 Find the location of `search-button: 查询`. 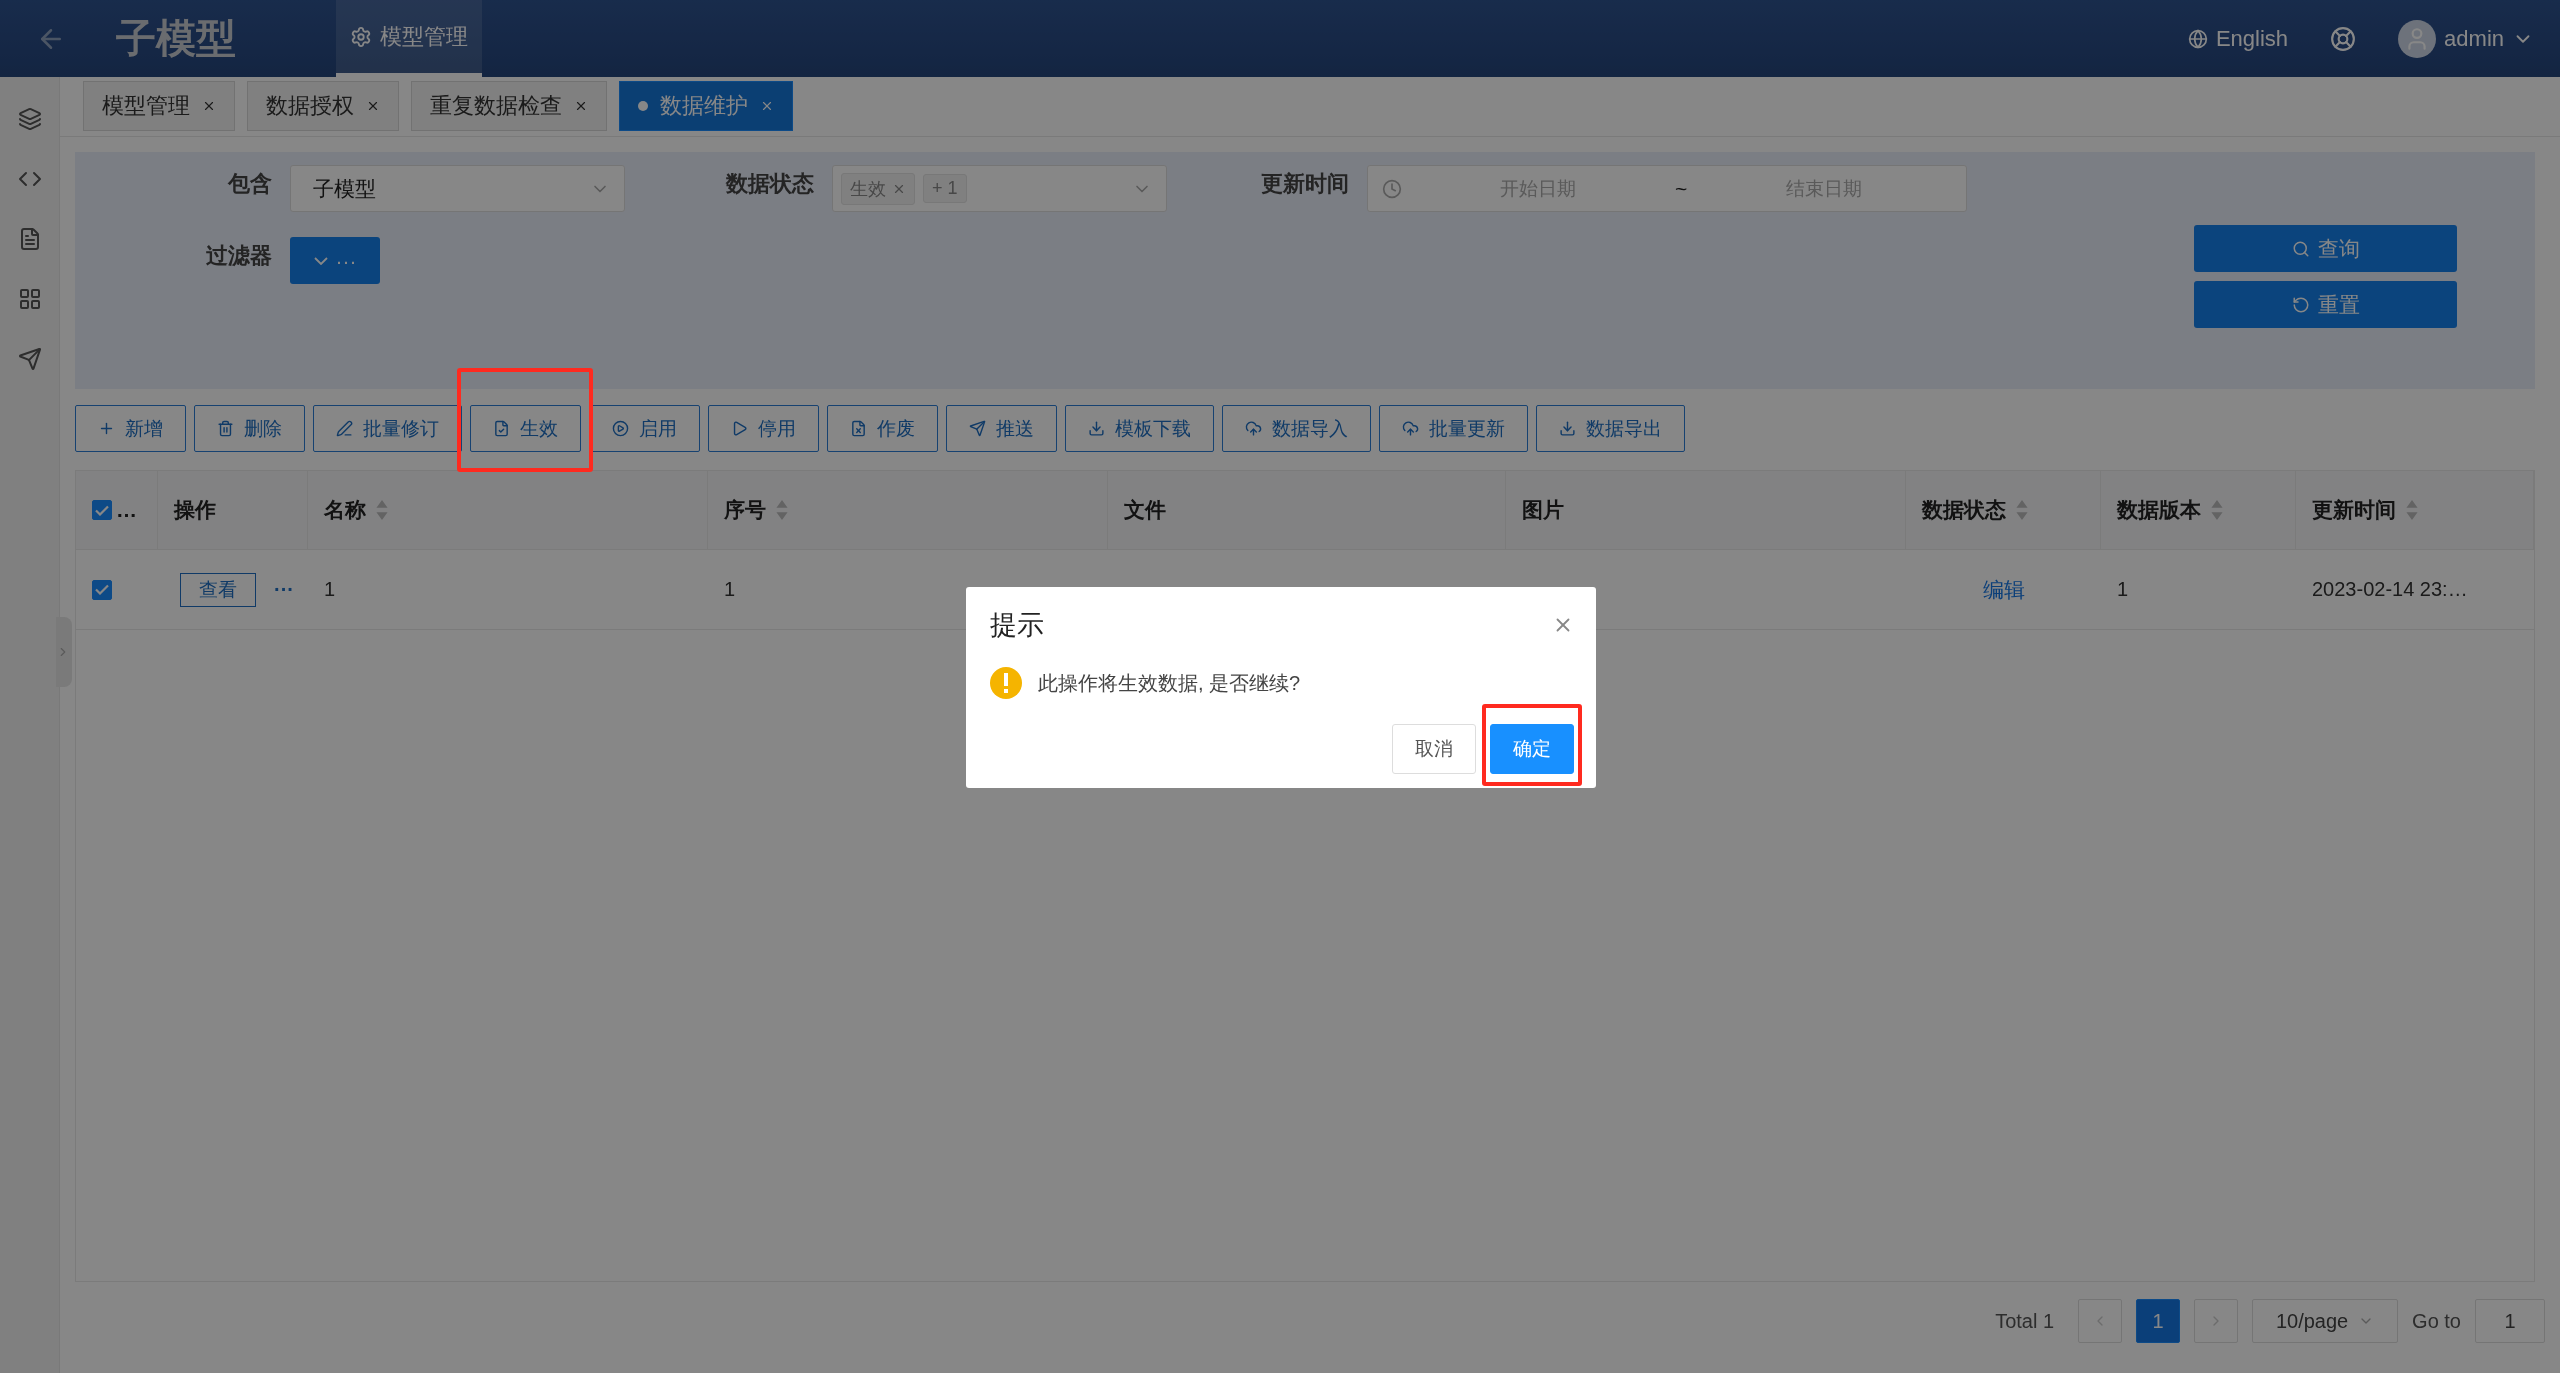

search-button: 查询 is located at coordinates (2325, 248).